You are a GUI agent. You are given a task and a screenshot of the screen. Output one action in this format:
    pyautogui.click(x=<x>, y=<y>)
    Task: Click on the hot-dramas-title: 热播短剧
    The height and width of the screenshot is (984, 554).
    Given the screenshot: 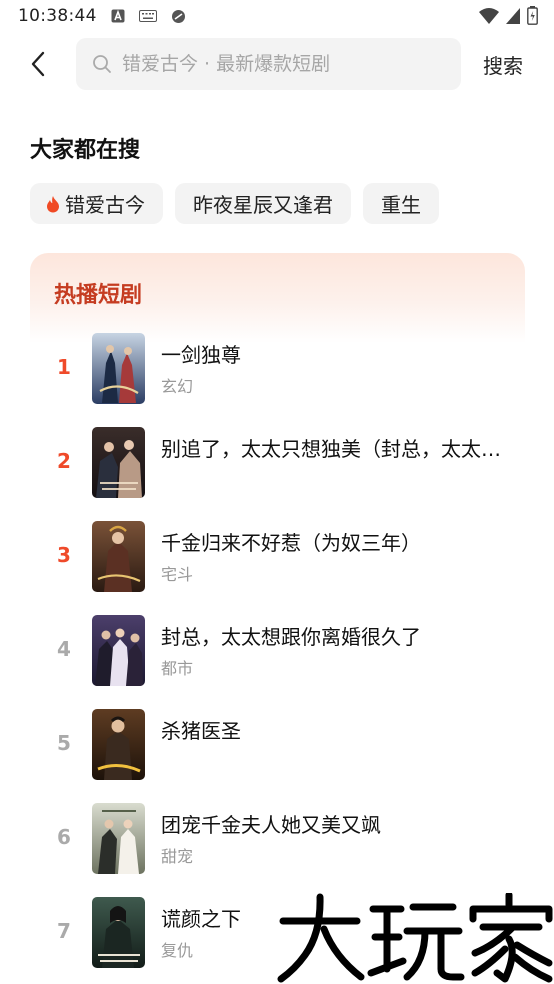 What is the action you would take?
    pyautogui.click(x=98, y=295)
    